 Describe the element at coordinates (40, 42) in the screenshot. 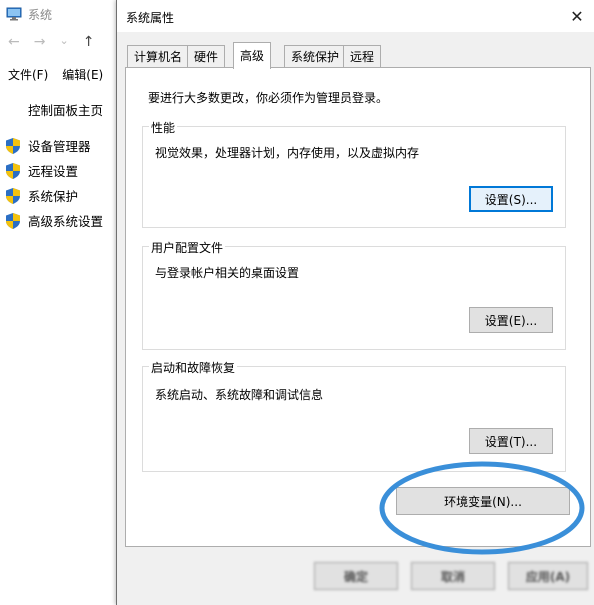

I see `forward-button: →` at that location.